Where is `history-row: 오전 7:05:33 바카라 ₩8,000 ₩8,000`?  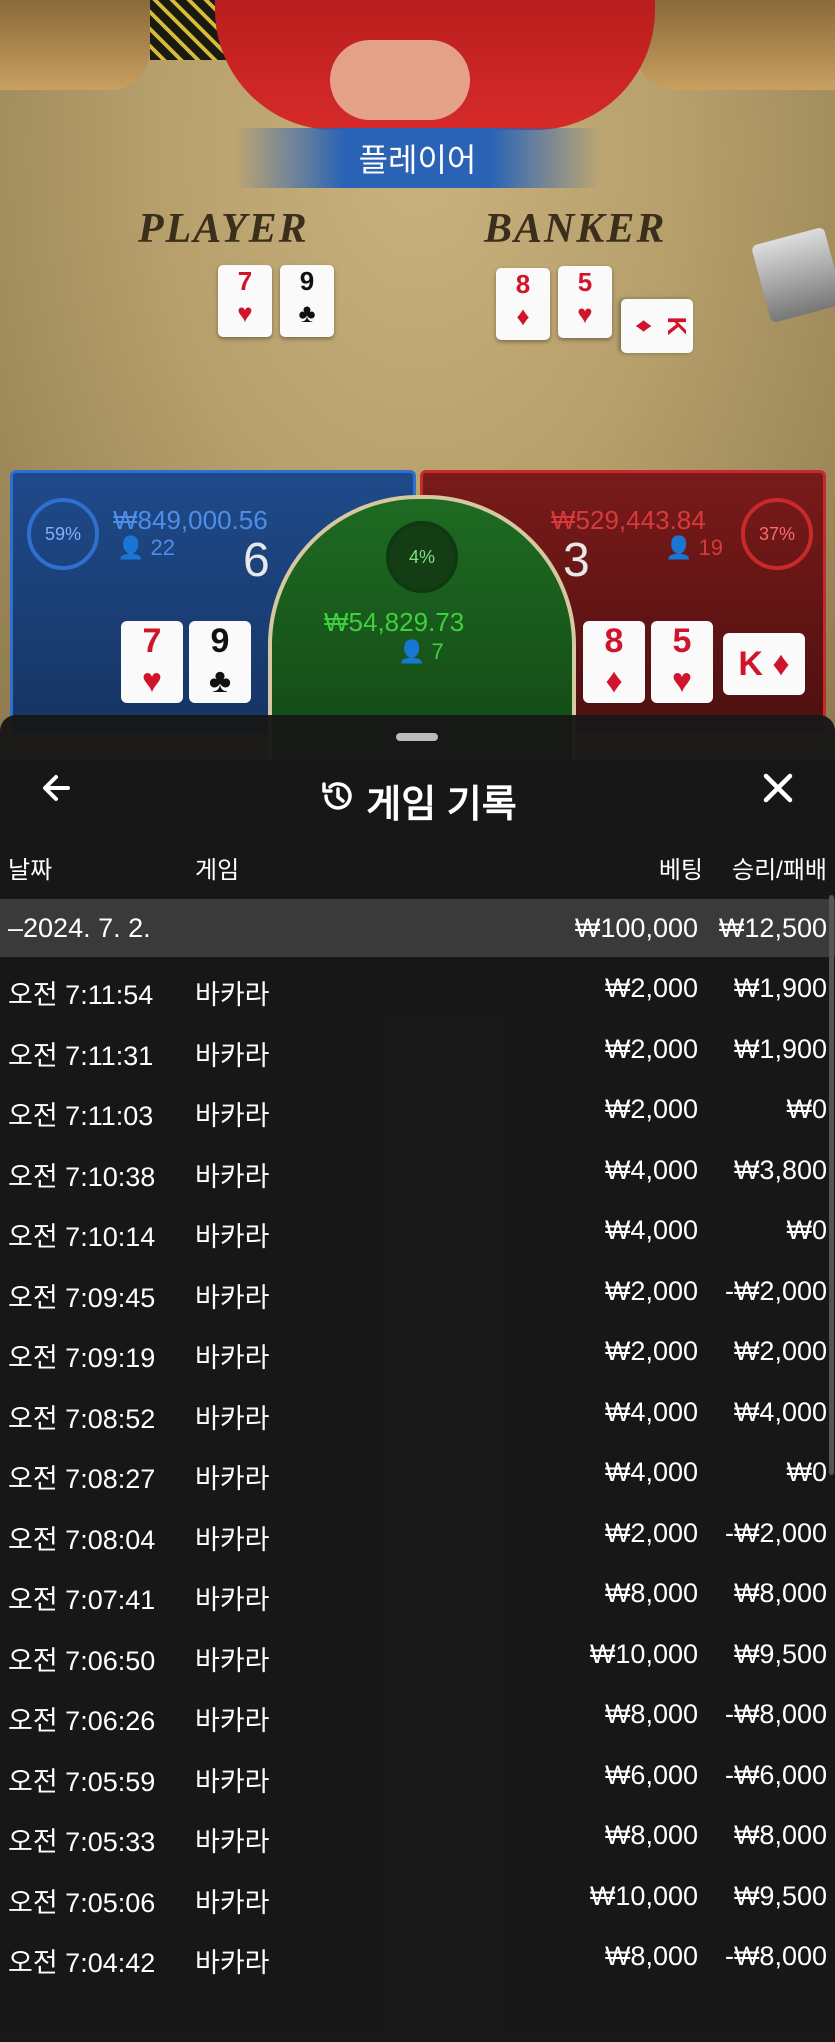
history-row: 오전 7:05:33 바카라 ₩8,000 ₩8,000 is located at coordinates (417, 1836).